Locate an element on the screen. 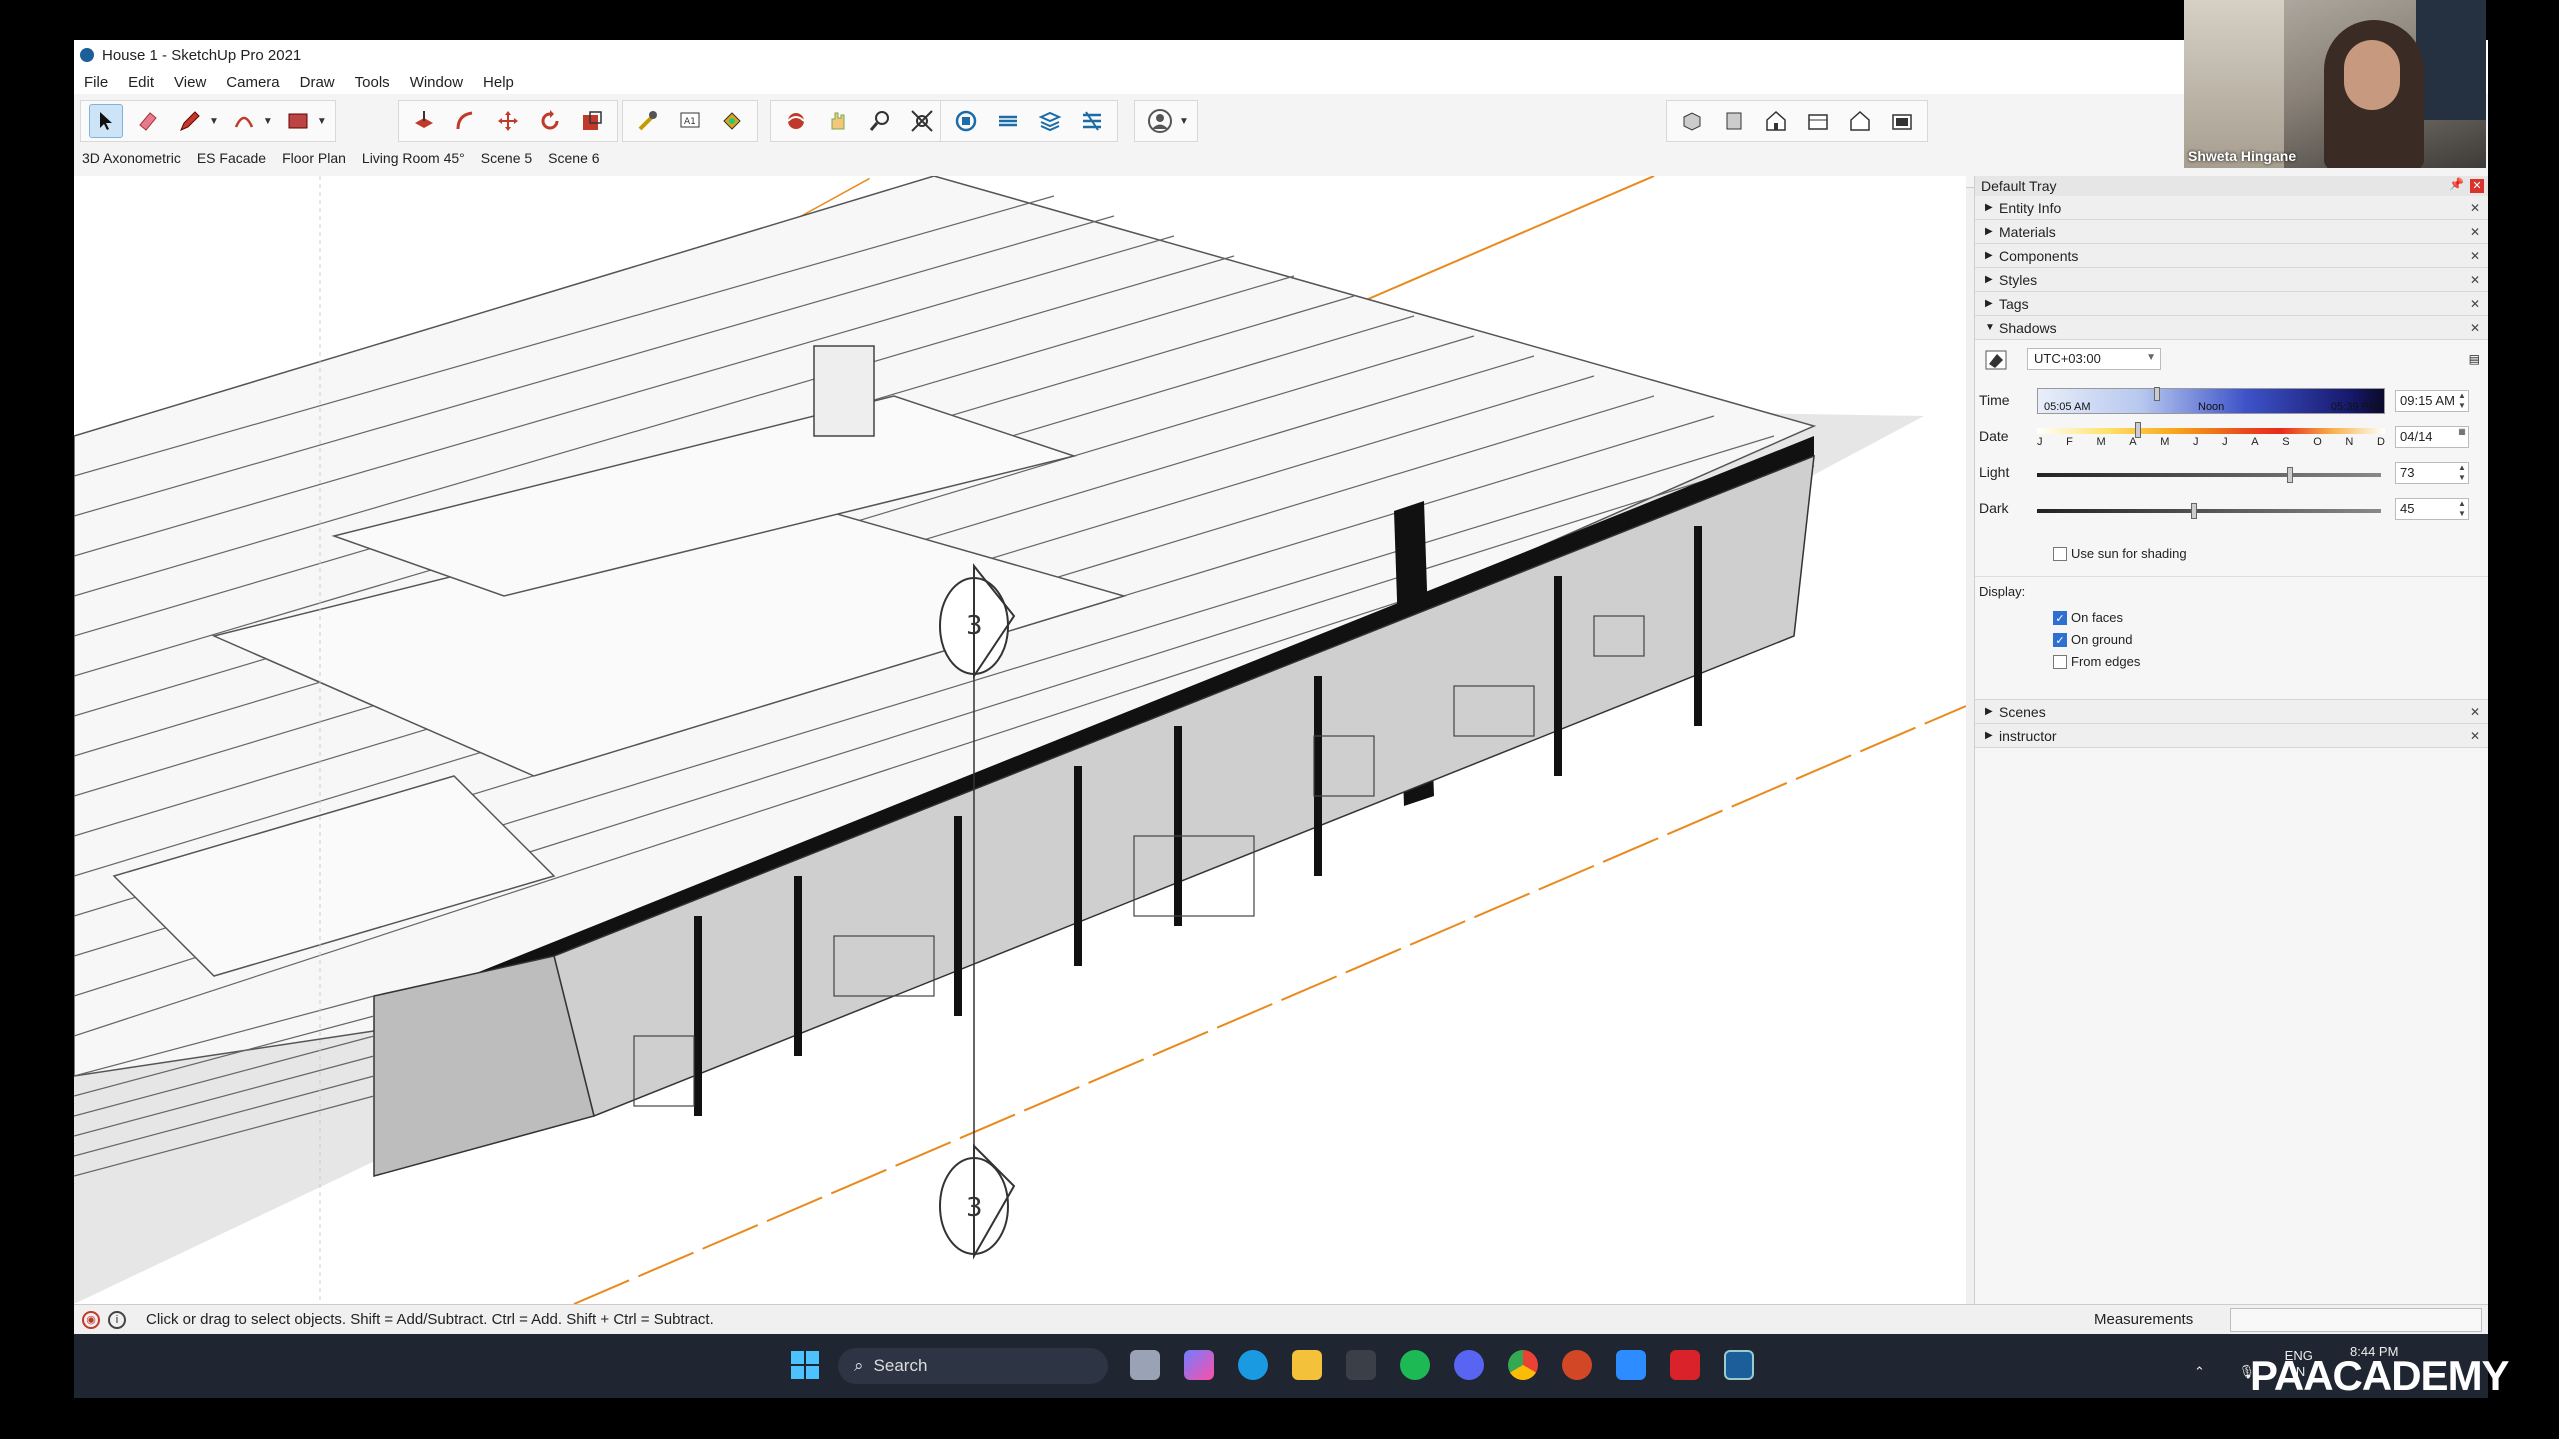  front-view-icon is located at coordinates (1776, 121).